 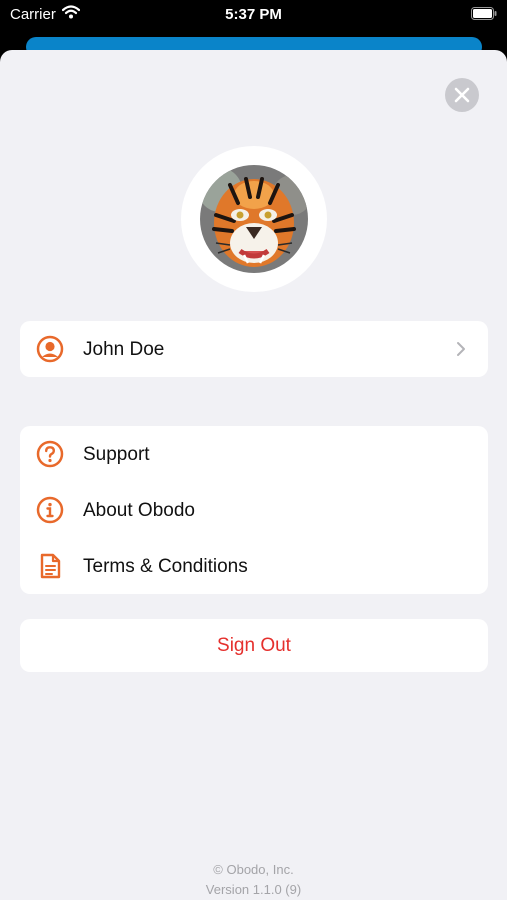 What do you see at coordinates (50, 454) in the screenshot?
I see `question-circle-icon` at bounding box center [50, 454].